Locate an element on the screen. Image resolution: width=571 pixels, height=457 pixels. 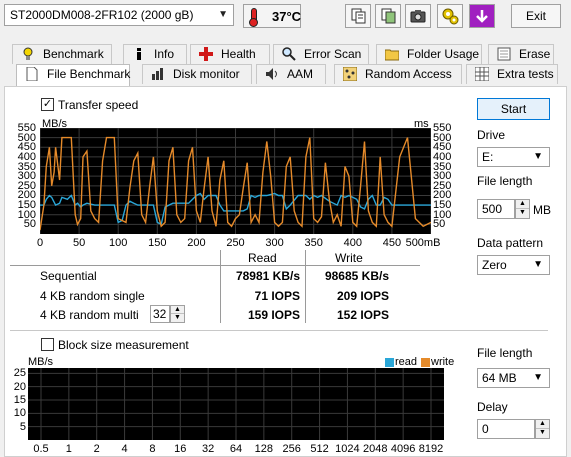
y-tick-label-right: 50 is located at coordinates (439, 224).